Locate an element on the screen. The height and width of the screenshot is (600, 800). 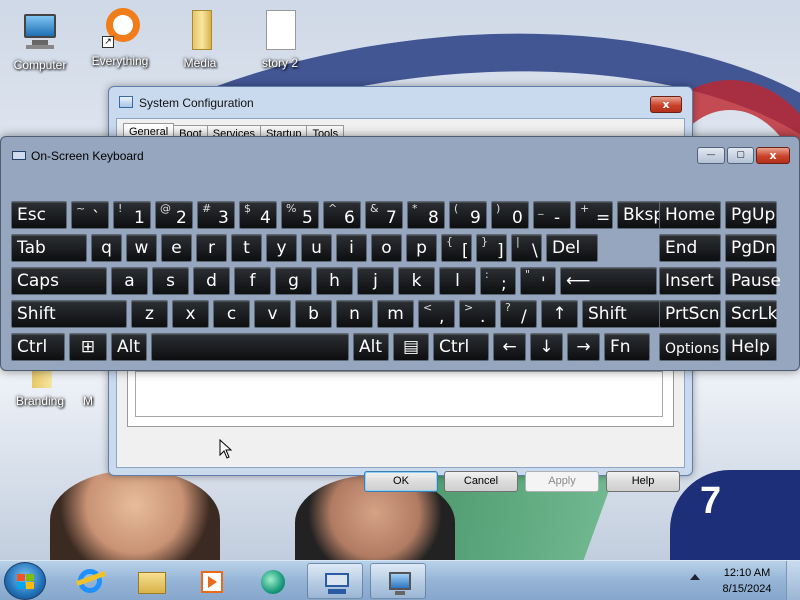
key-y: y is located at coordinates (281, 248).